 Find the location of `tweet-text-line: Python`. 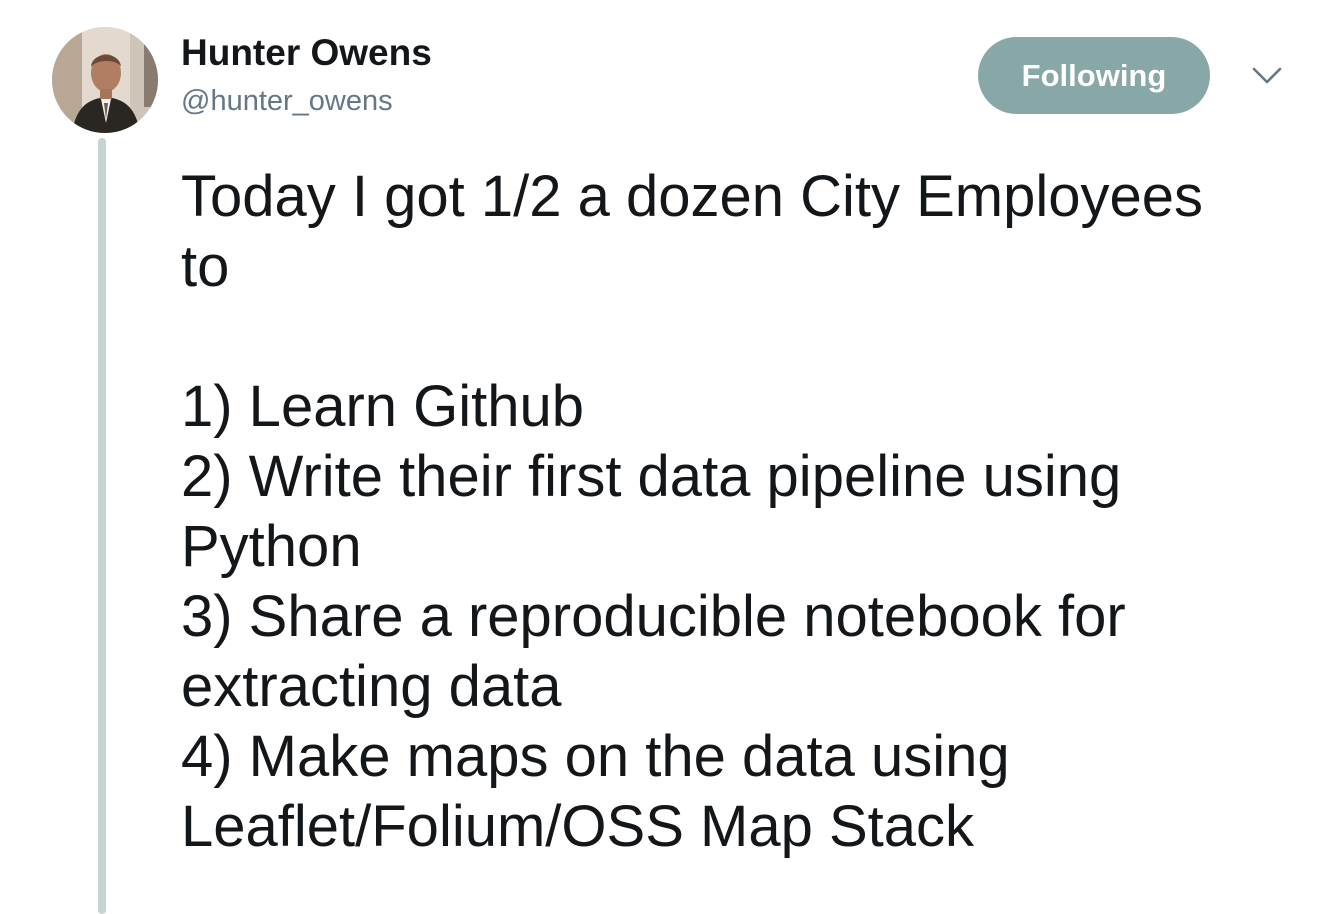

tweet-text-line: Python is located at coordinates (271, 546).